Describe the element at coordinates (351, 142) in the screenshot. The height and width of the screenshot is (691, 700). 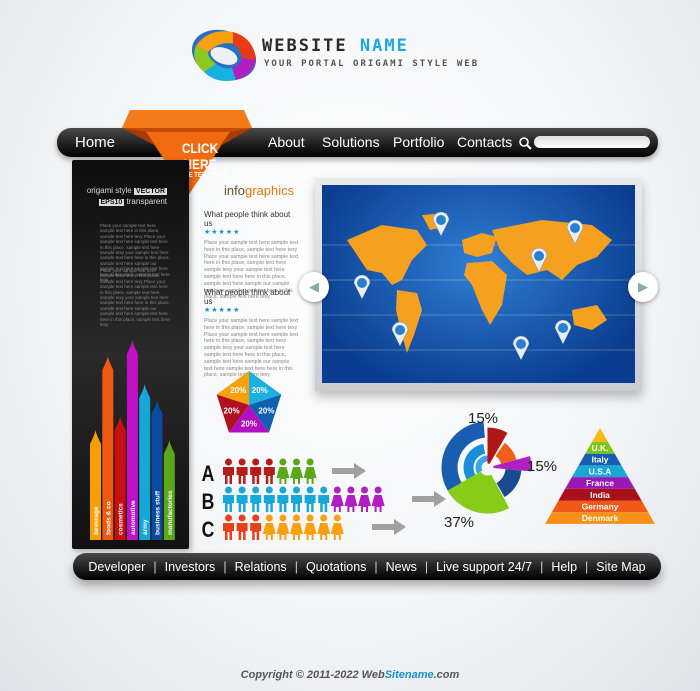
I see `nav-solutions: Solutions` at that location.